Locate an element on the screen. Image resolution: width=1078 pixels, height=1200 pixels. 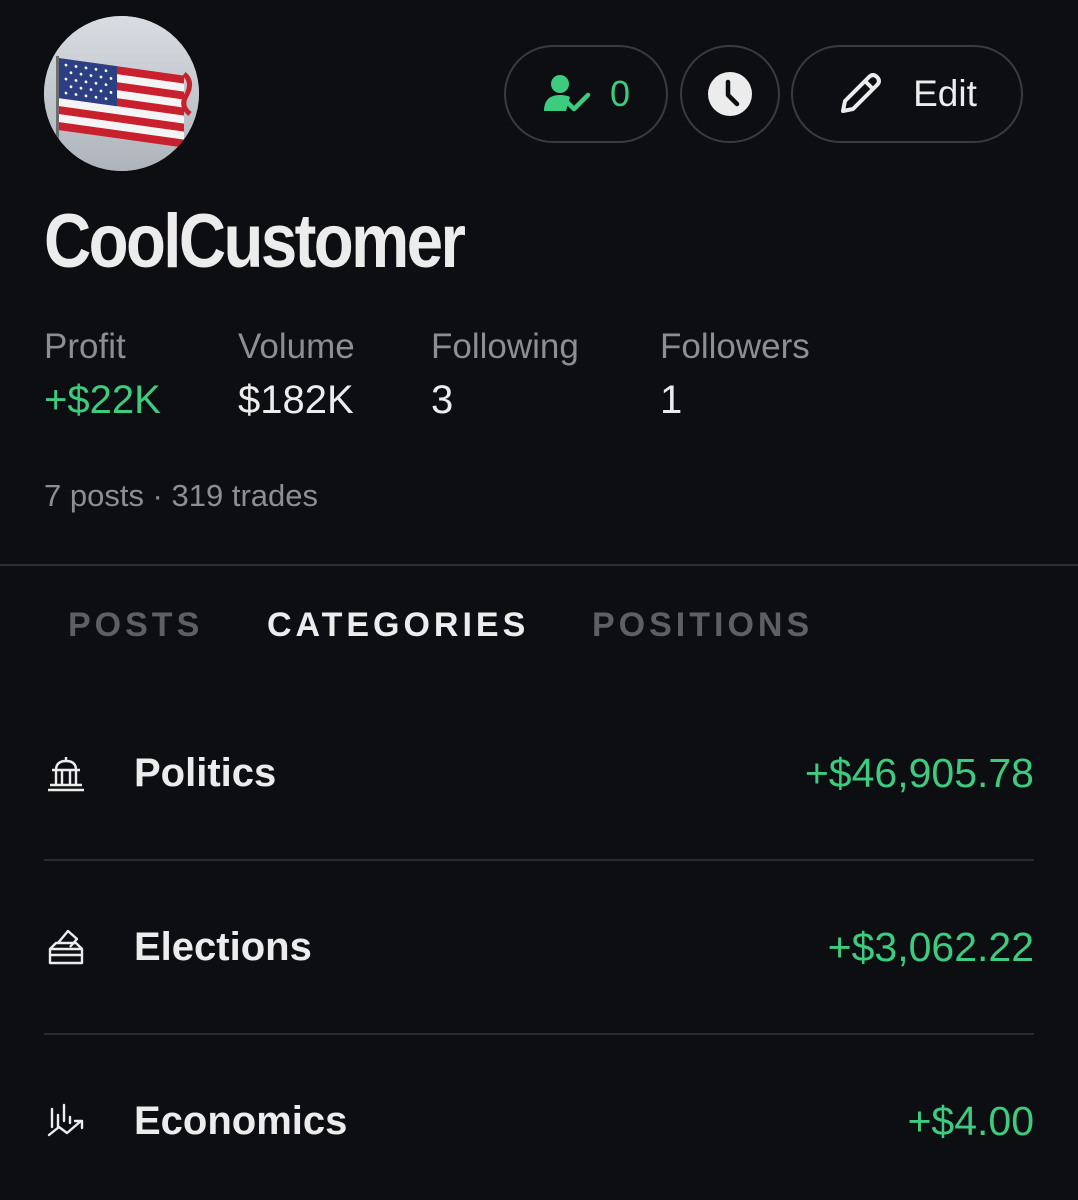
chart-trend-icon is located at coordinates (66, 1121).